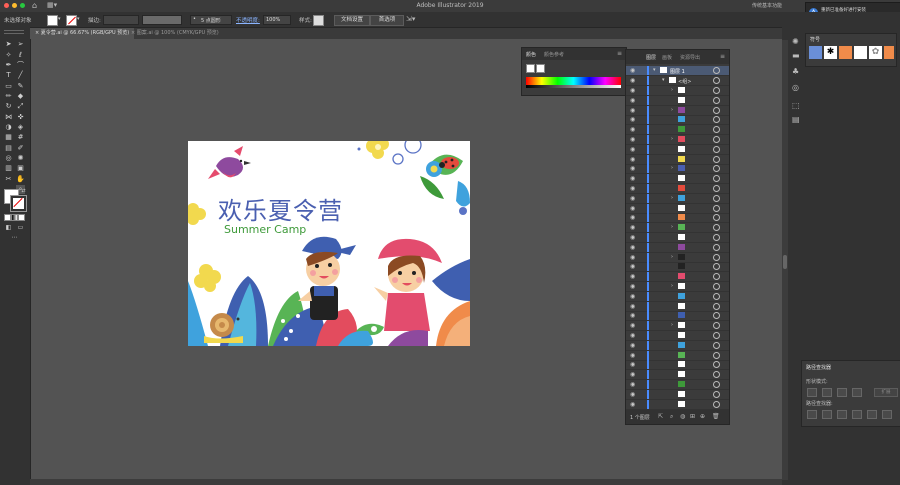 The image size is (900, 485). What do you see at coordinates (20, 106) in the screenshot?
I see `scale-tool-icon: ⤢` at bounding box center [20, 106].